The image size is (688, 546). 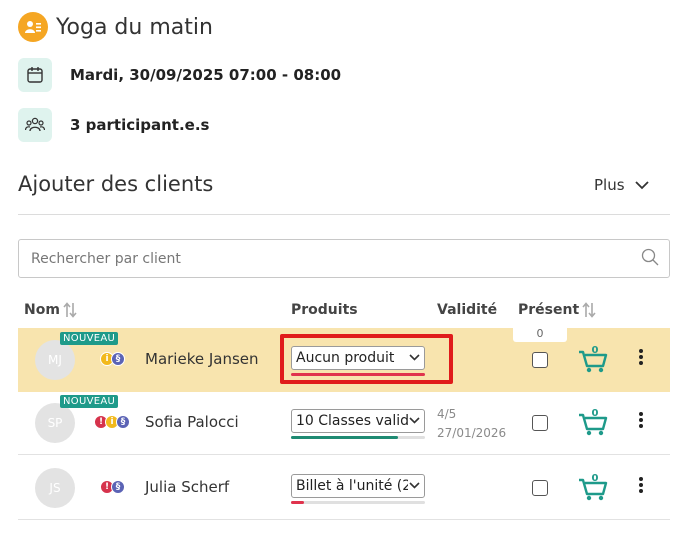 I want to click on avatar: JS, so click(x=55, y=488).